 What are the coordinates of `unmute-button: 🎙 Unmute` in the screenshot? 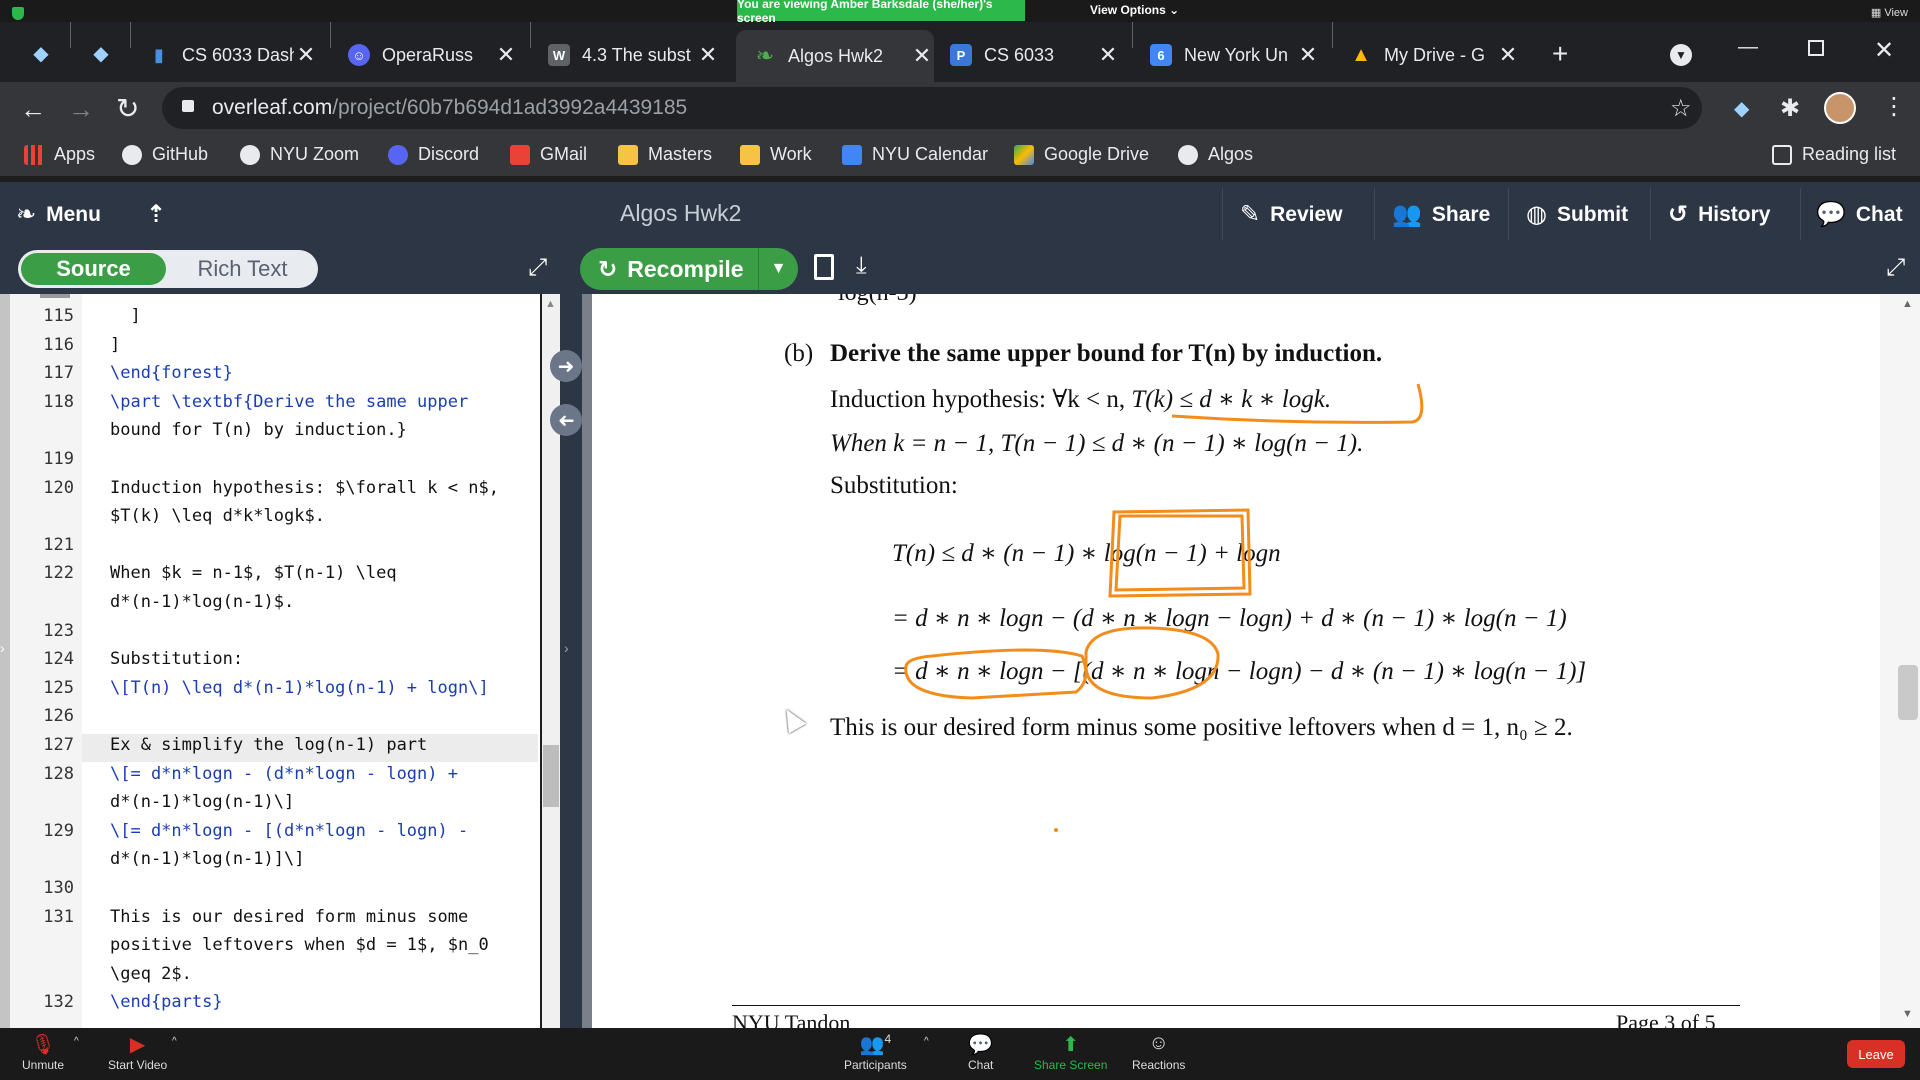 It's located at (43, 1052).